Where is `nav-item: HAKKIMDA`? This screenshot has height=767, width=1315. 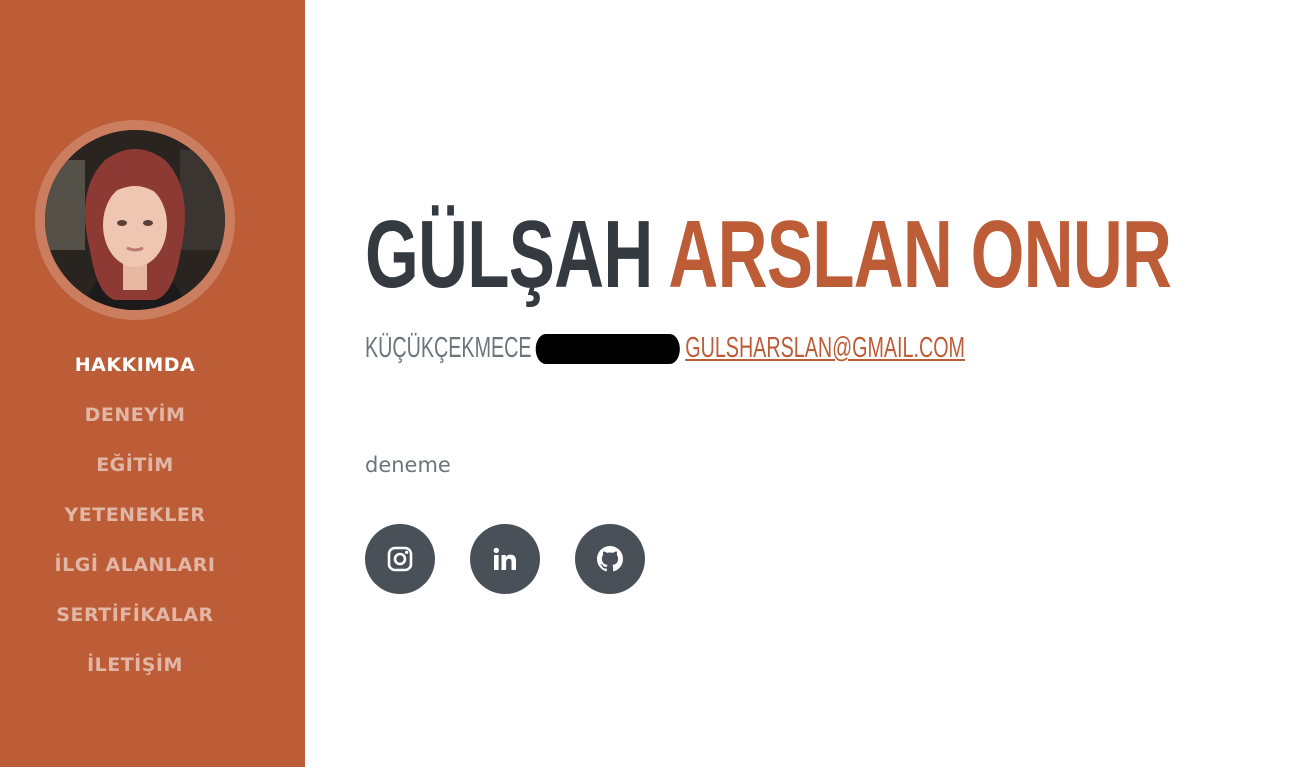 nav-item: HAKKIMDA is located at coordinates (135, 365).